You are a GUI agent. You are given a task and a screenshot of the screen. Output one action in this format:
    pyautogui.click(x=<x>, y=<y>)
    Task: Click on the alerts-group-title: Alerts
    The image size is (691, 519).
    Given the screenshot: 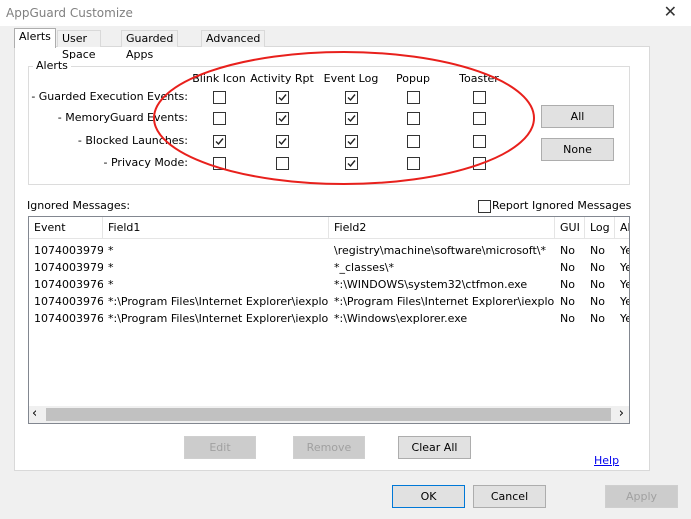 What is the action you would take?
    pyautogui.click(x=52, y=65)
    